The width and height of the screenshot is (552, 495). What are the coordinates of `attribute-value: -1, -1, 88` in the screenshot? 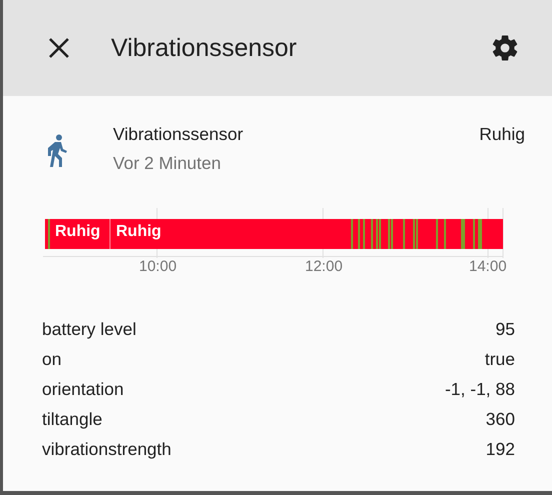 It's located at (479, 389).